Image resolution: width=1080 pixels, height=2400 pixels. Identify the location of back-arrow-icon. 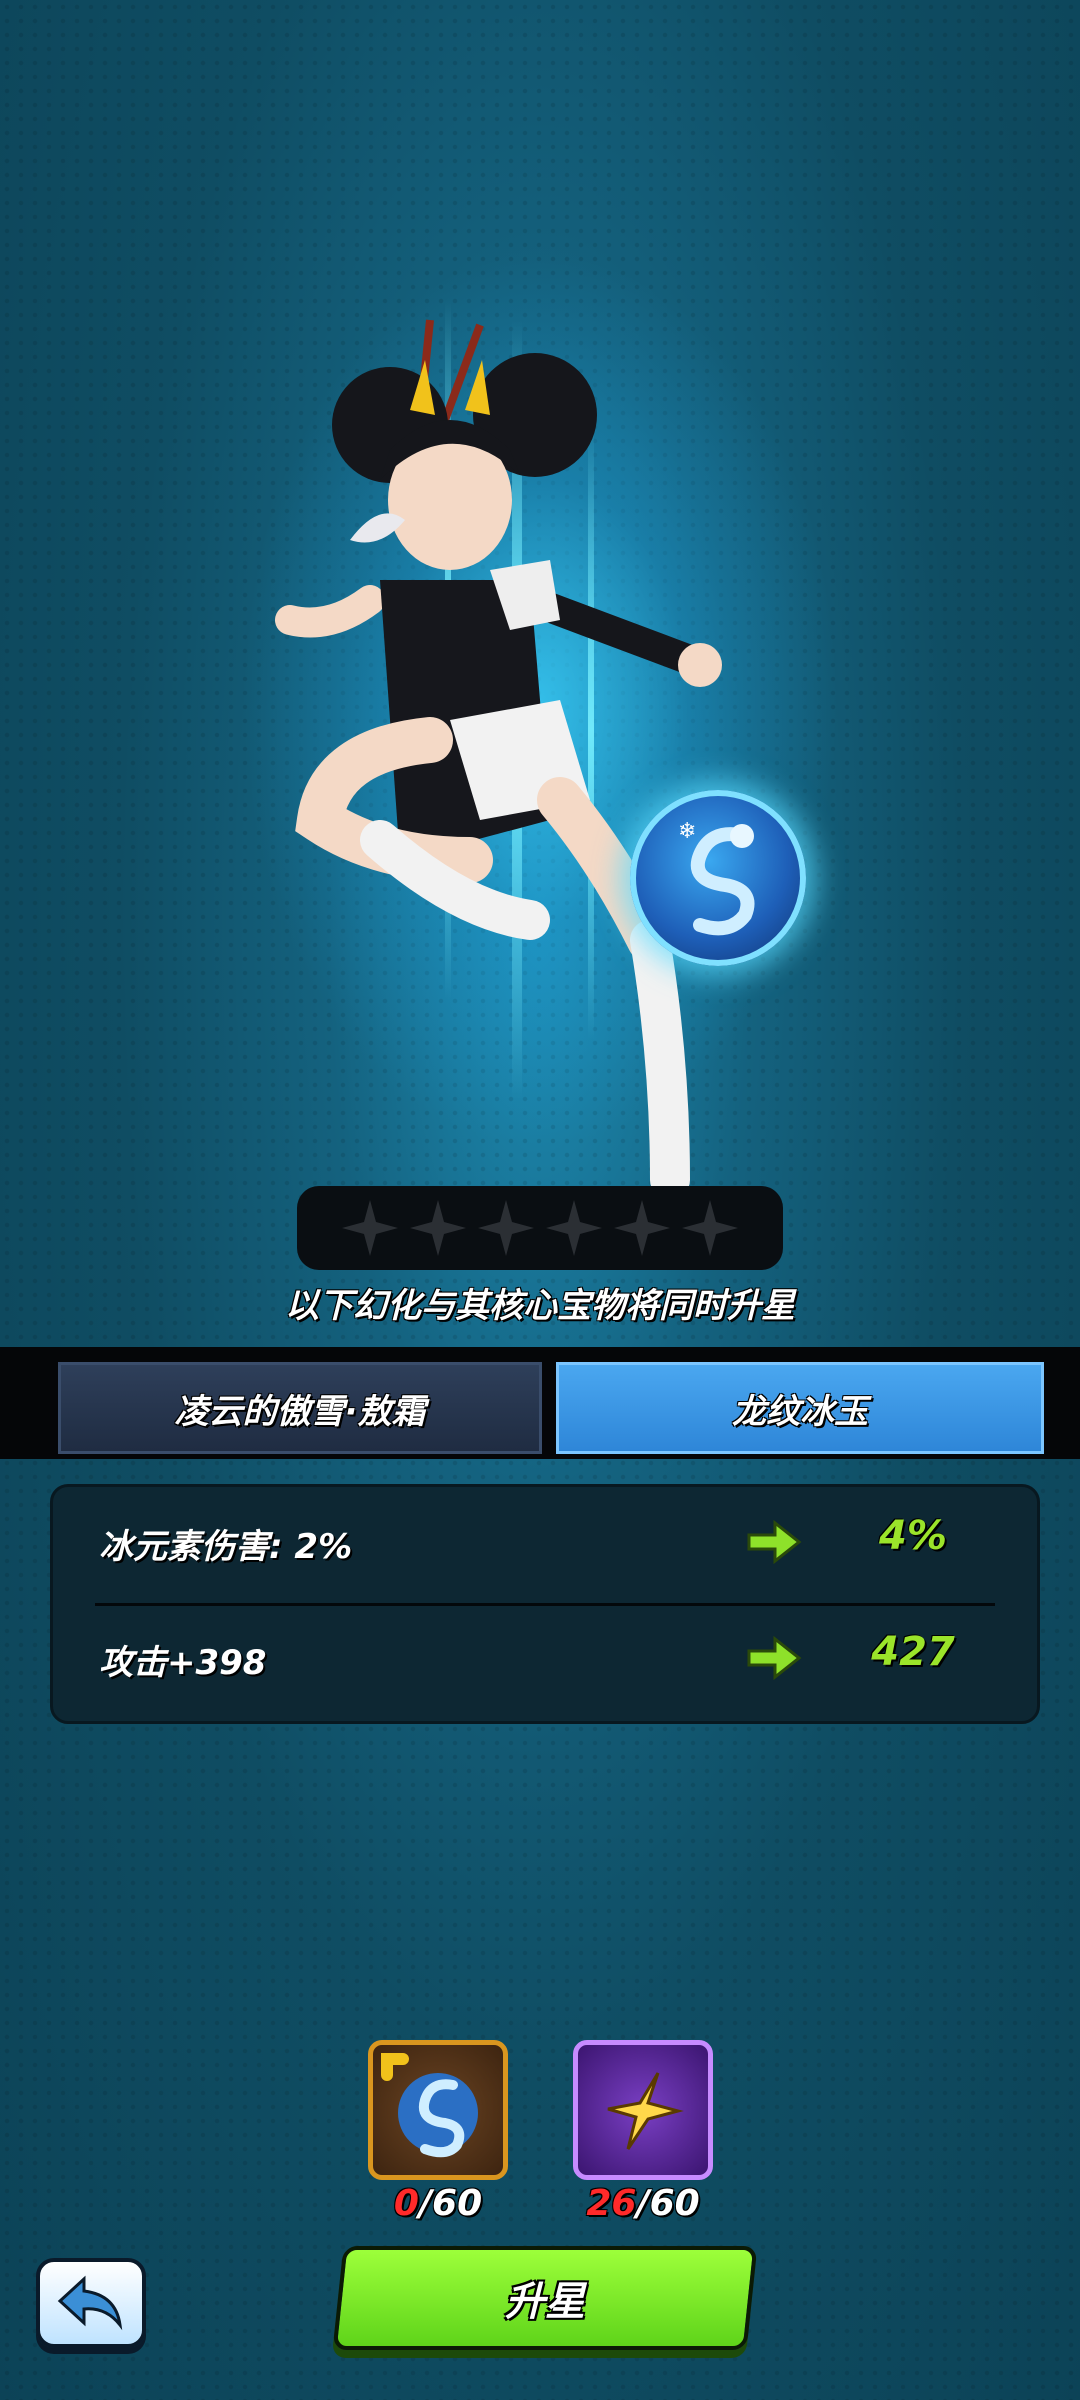
(90, 2303).